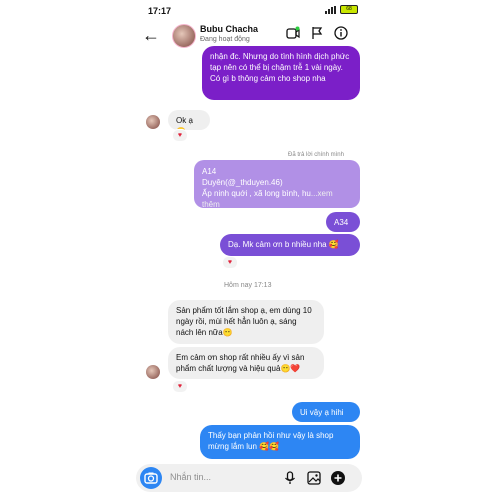 The width and height of the screenshot is (498, 498). I want to click on status-icons: 68, so click(341, 9).